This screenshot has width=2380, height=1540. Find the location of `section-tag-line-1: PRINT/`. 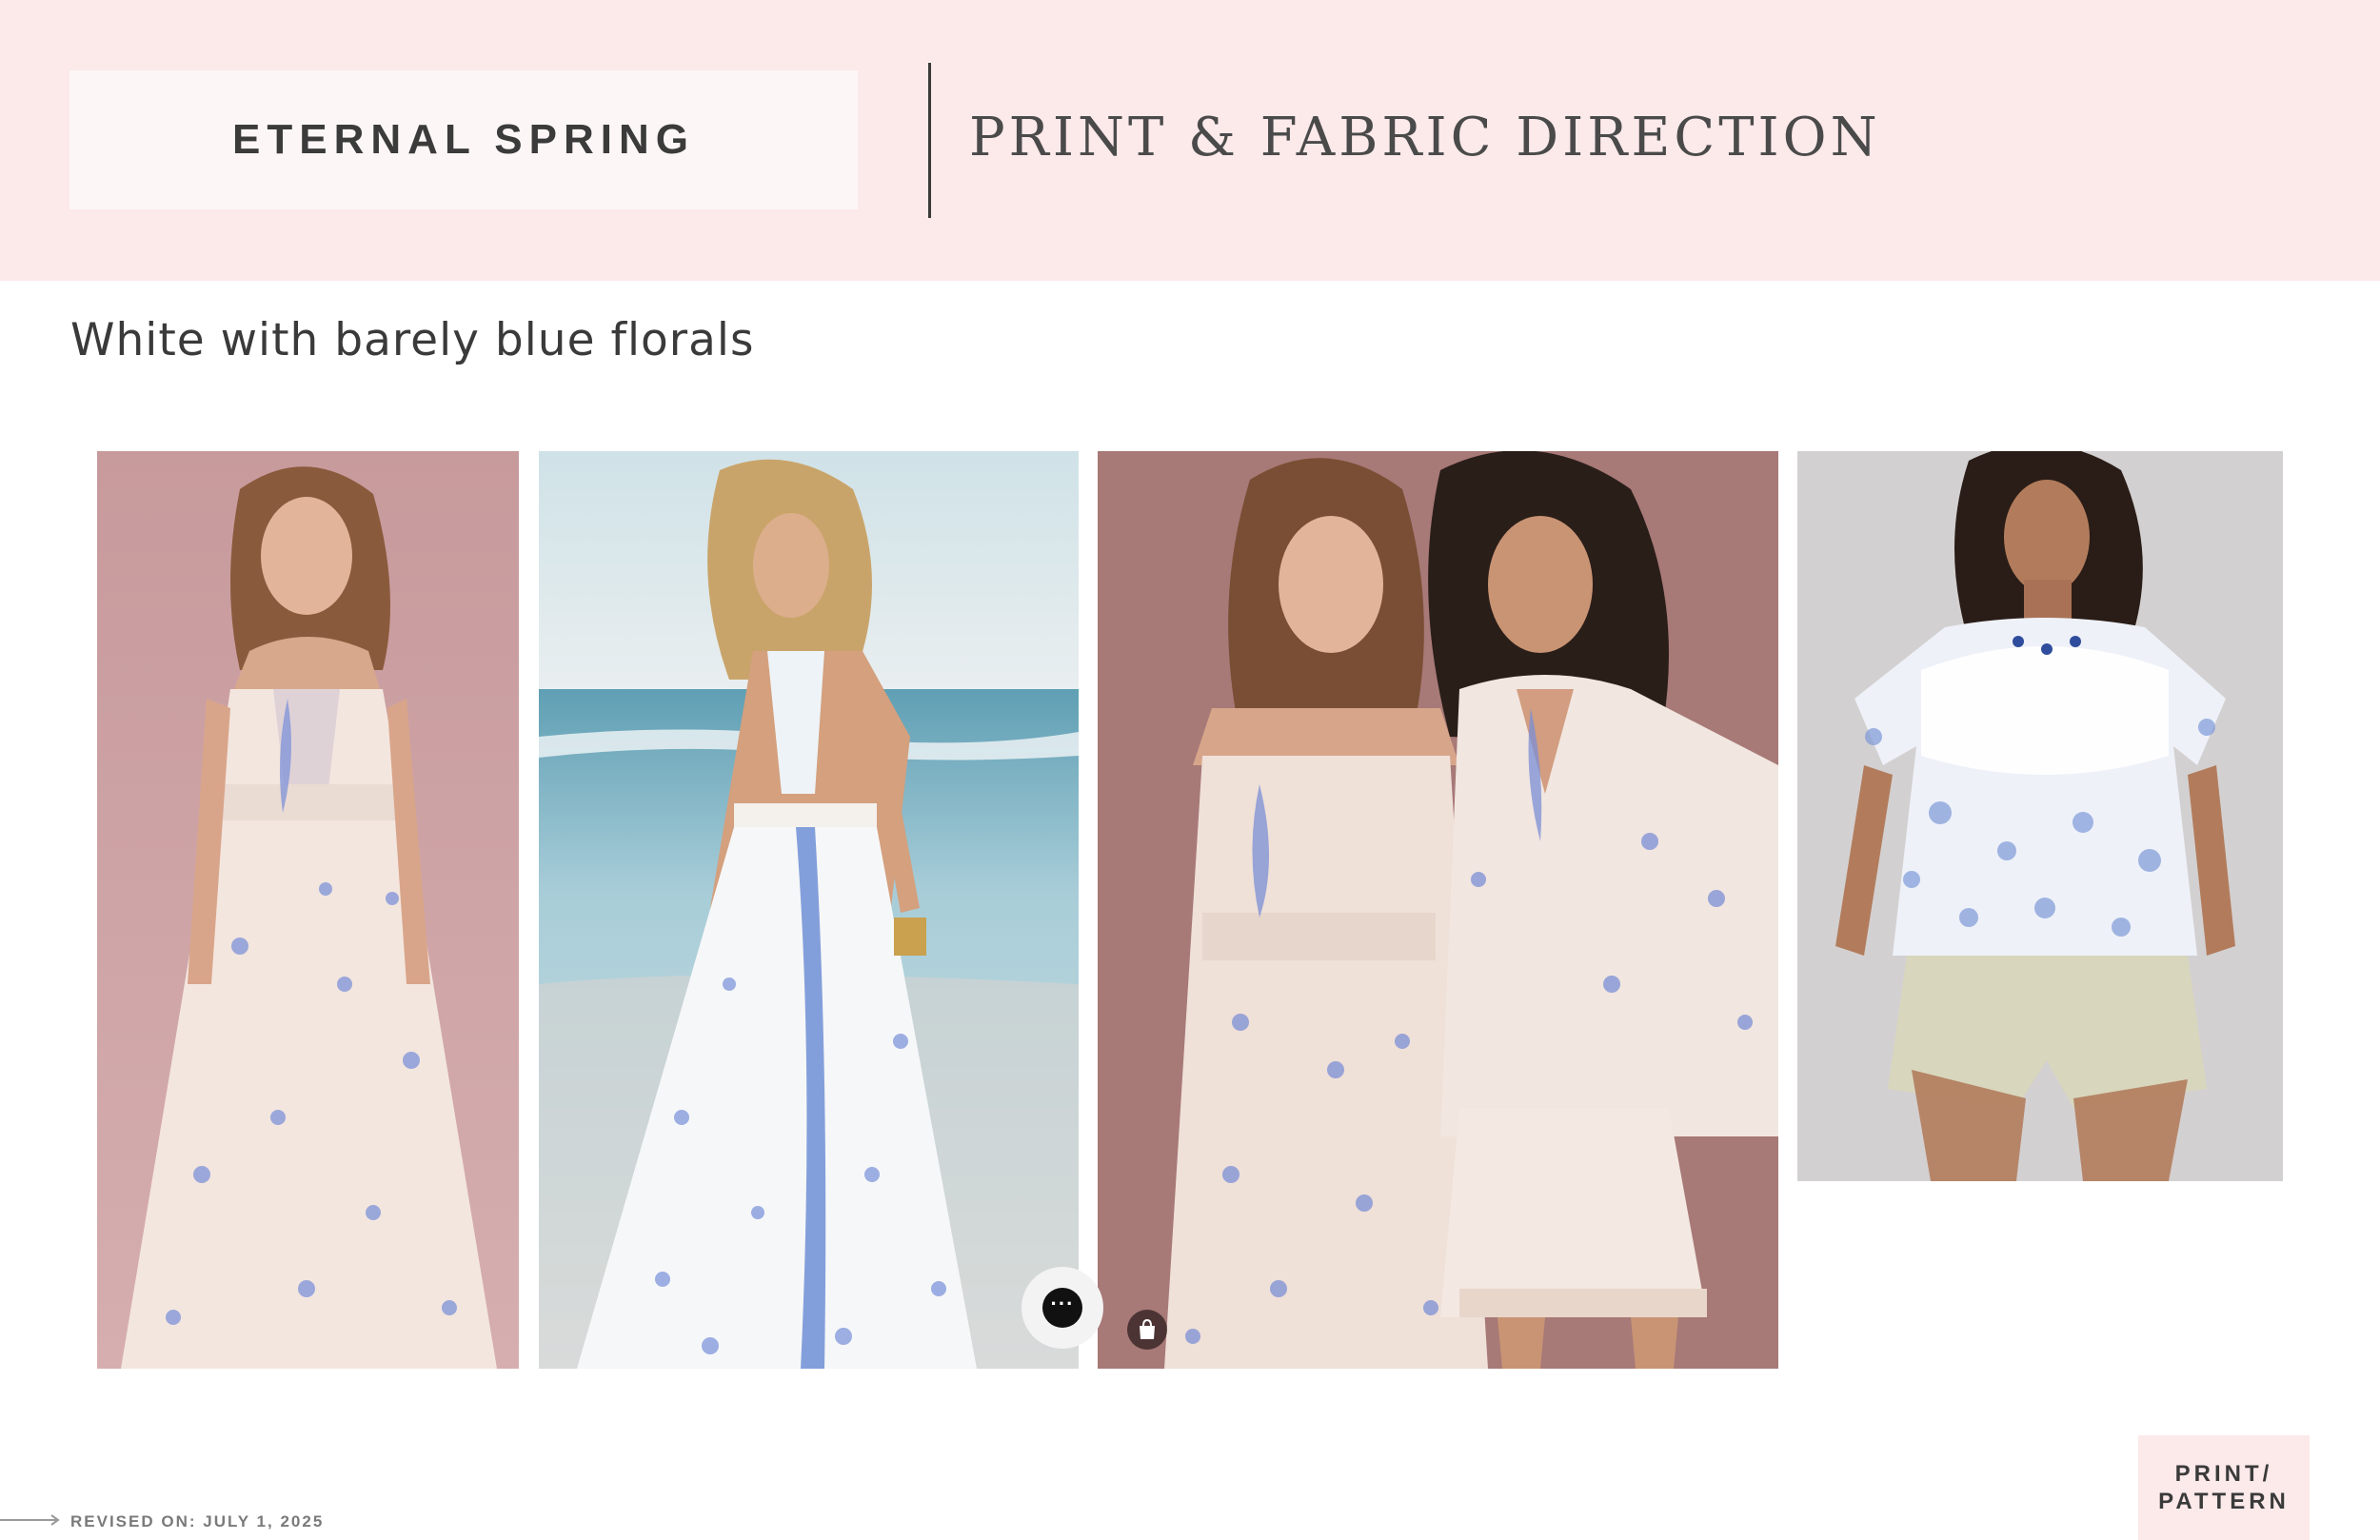

section-tag-line-1: PRINT/ is located at coordinates (2223, 1474).